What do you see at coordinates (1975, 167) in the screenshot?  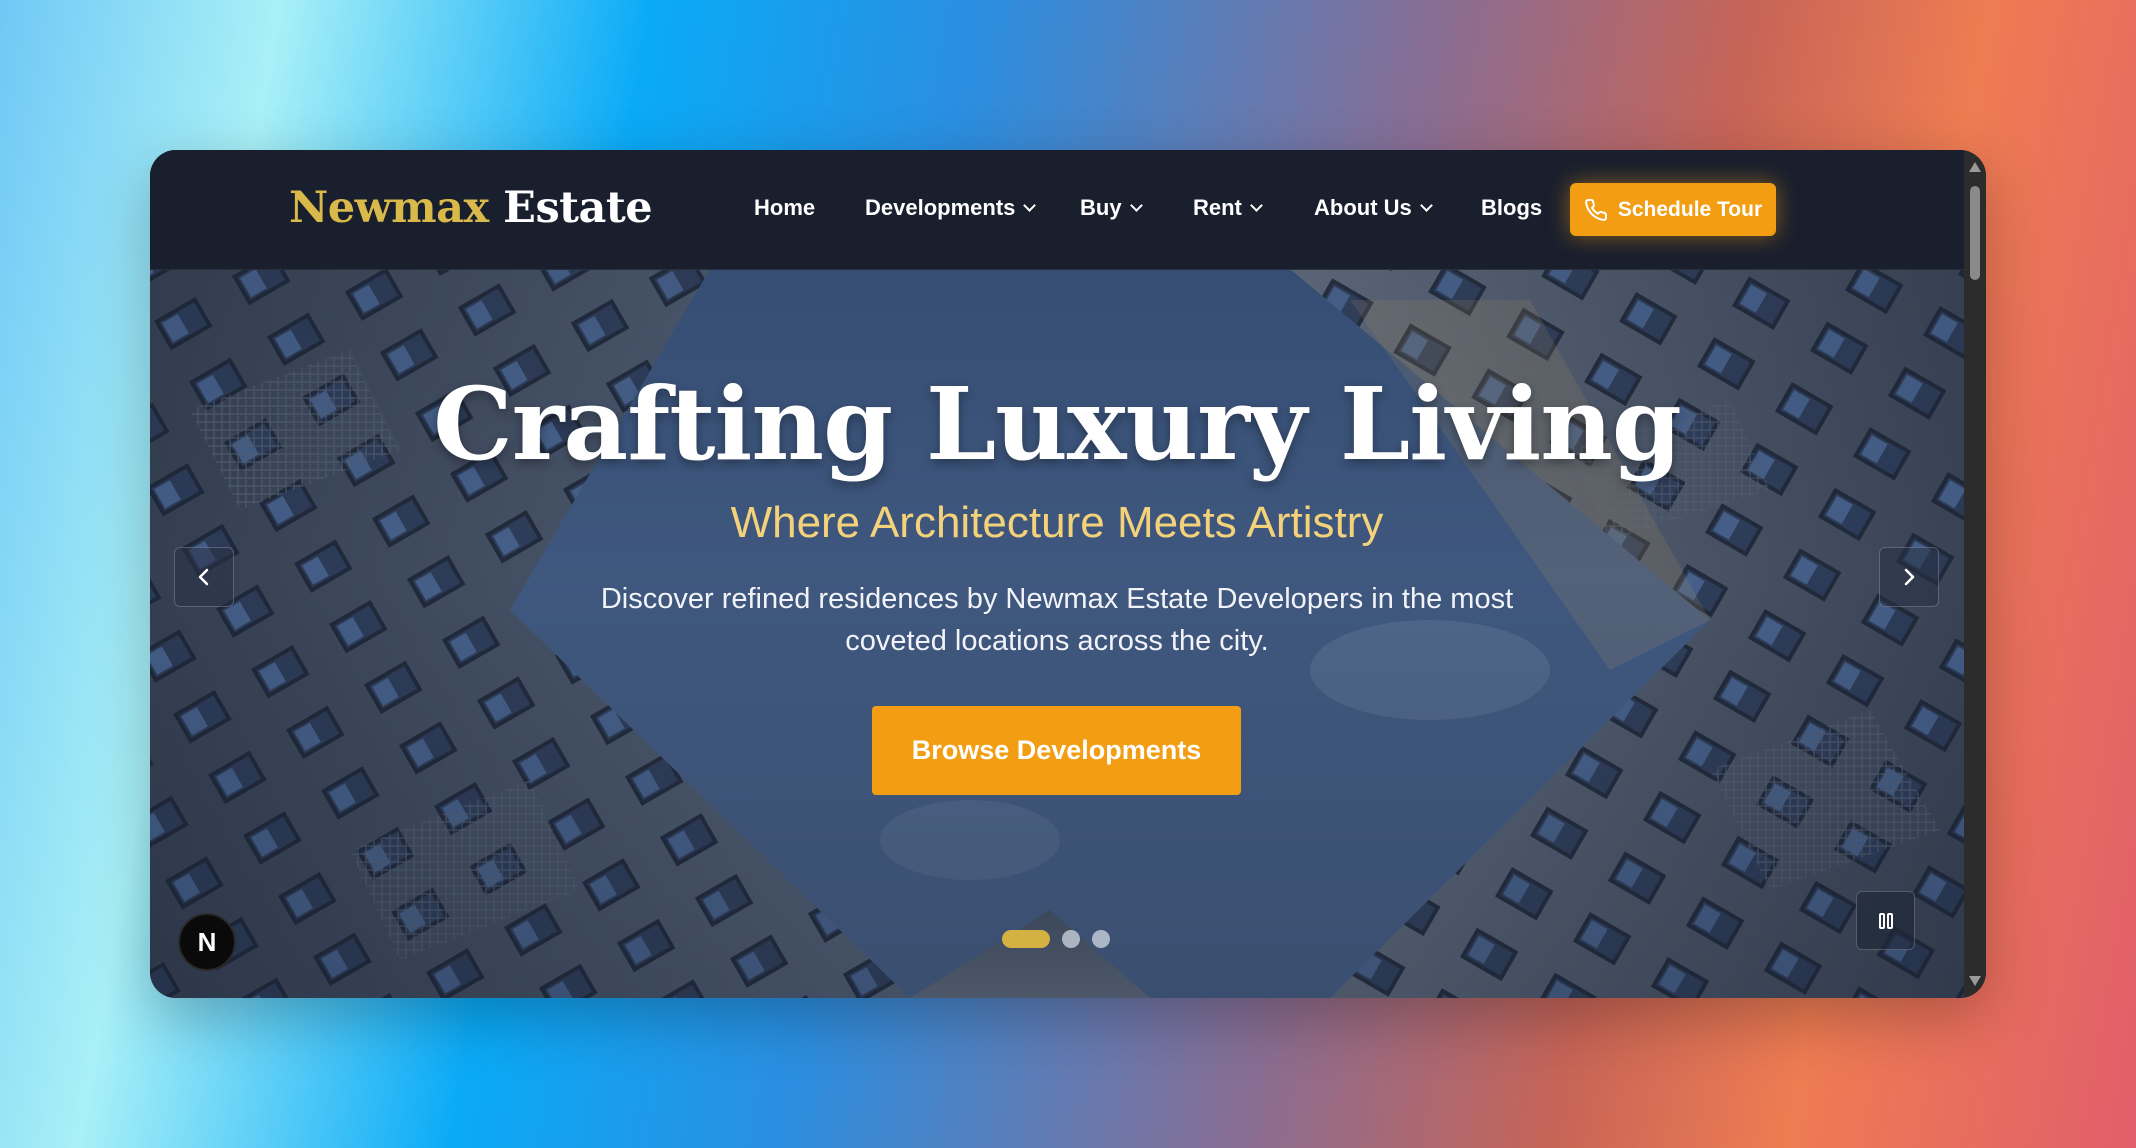 I see `scroll-up-arrow-icon` at bounding box center [1975, 167].